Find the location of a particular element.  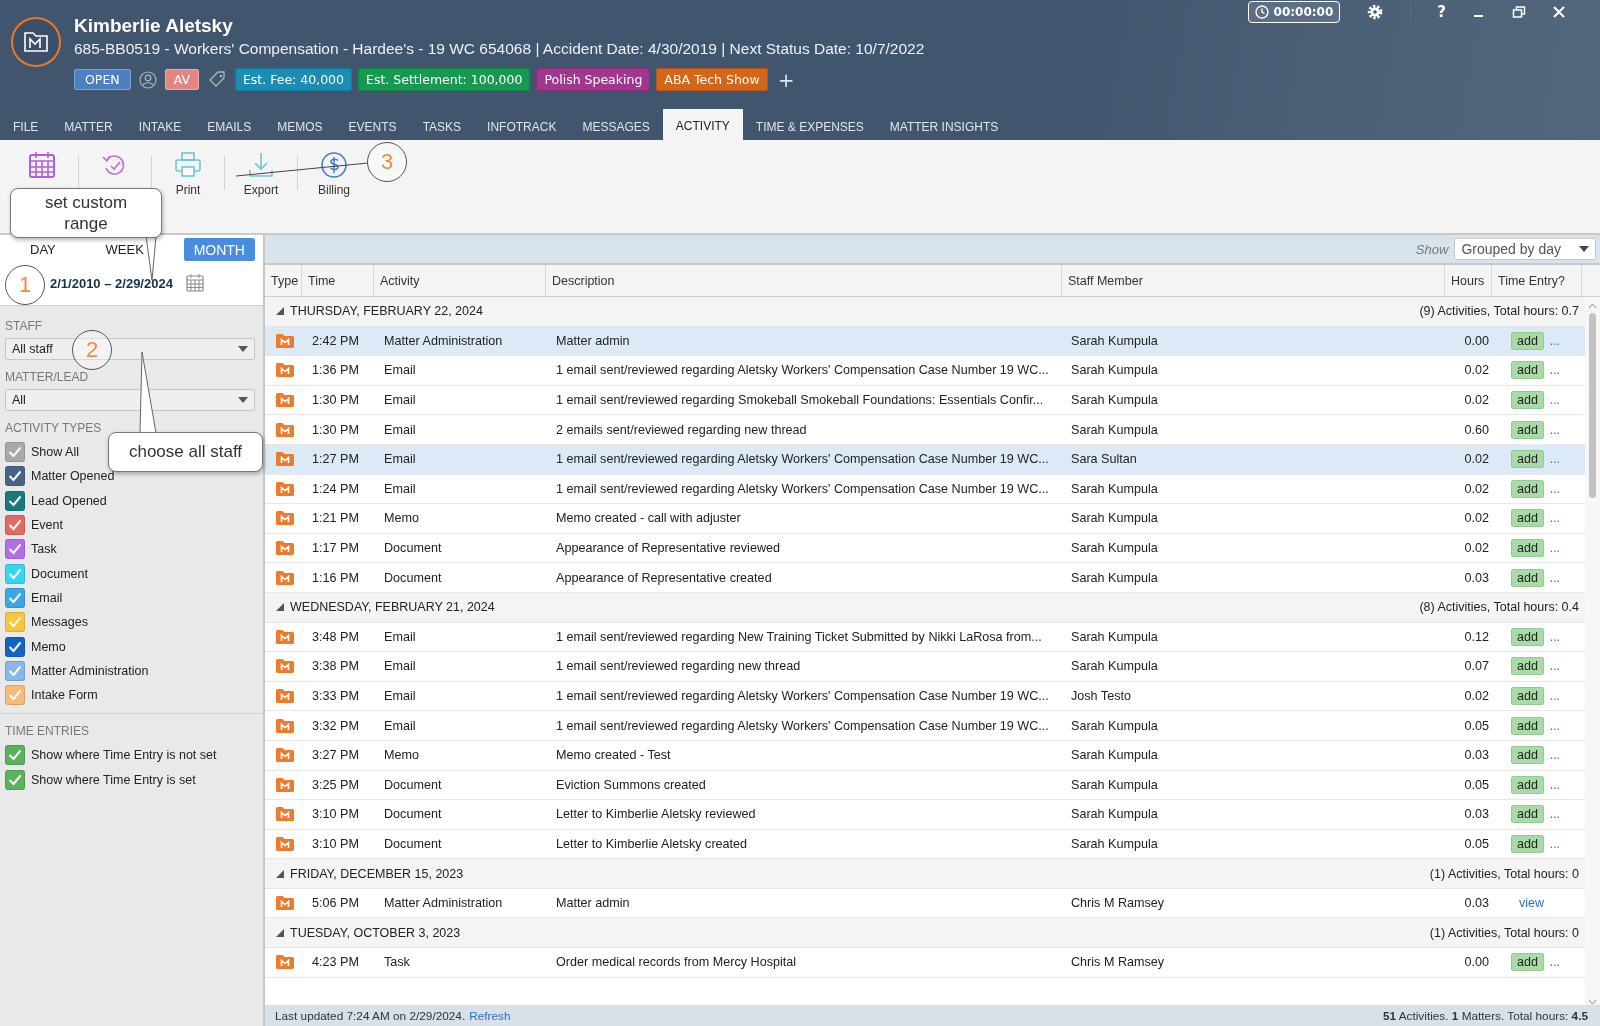

tab: MATTER INSIGHTS is located at coordinates (944, 125).